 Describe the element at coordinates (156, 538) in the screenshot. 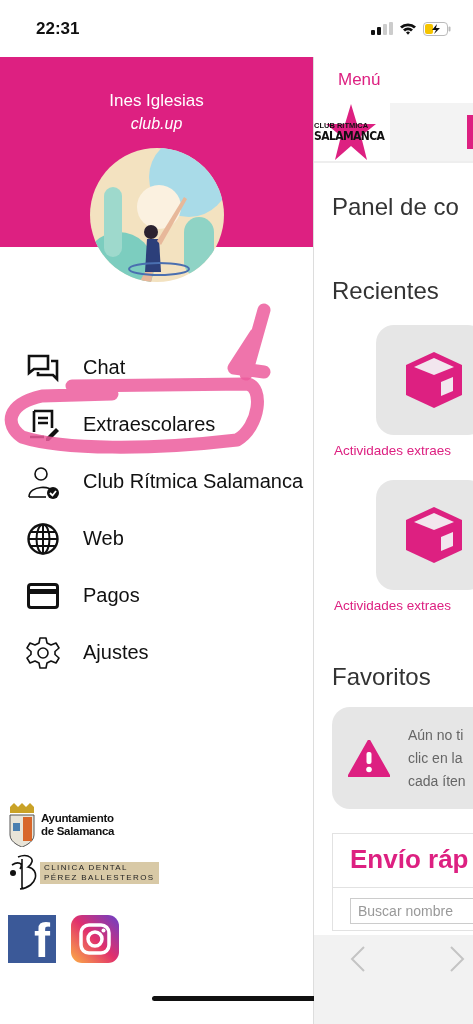

I see `menu-item: Web` at that location.